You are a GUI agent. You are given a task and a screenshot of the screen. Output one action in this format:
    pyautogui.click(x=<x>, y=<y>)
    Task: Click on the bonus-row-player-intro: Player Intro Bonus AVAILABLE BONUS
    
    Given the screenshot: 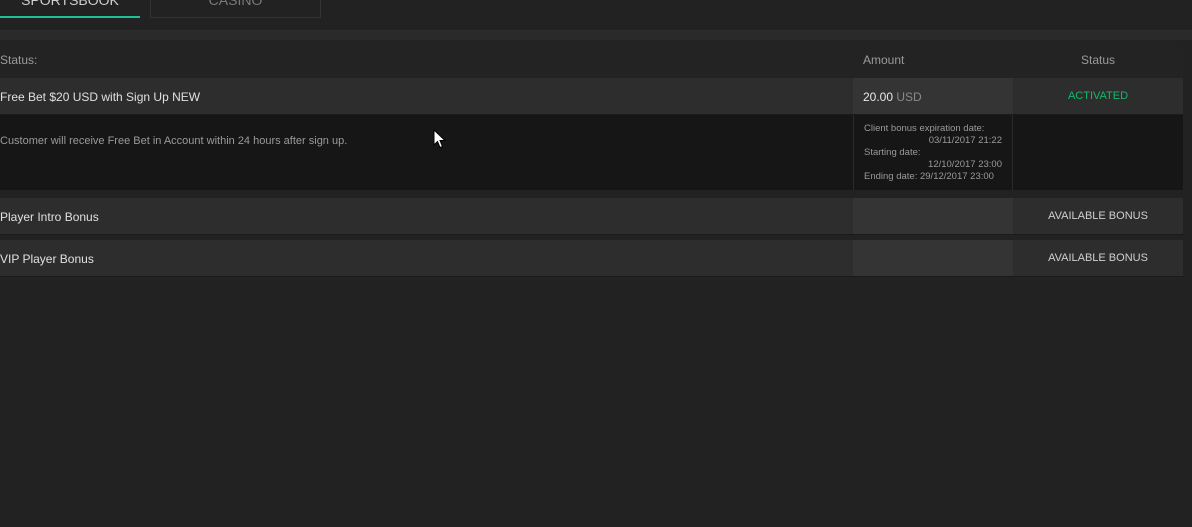 What is the action you would take?
    pyautogui.click(x=591, y=216)
    